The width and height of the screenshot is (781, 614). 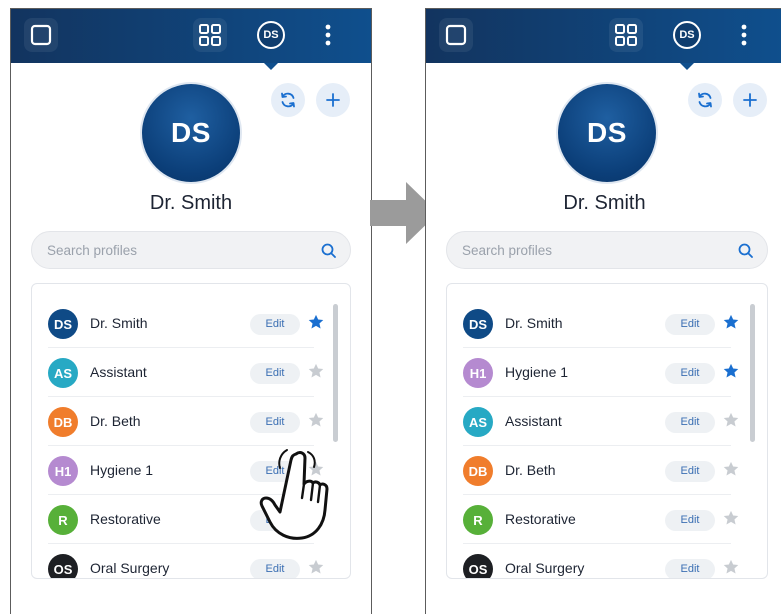 What do you see at coordinates (601, 373) in the screenshot?
I see `profile-row: H1 Hygiene 1 Edit` at bounding box center [601, 373].